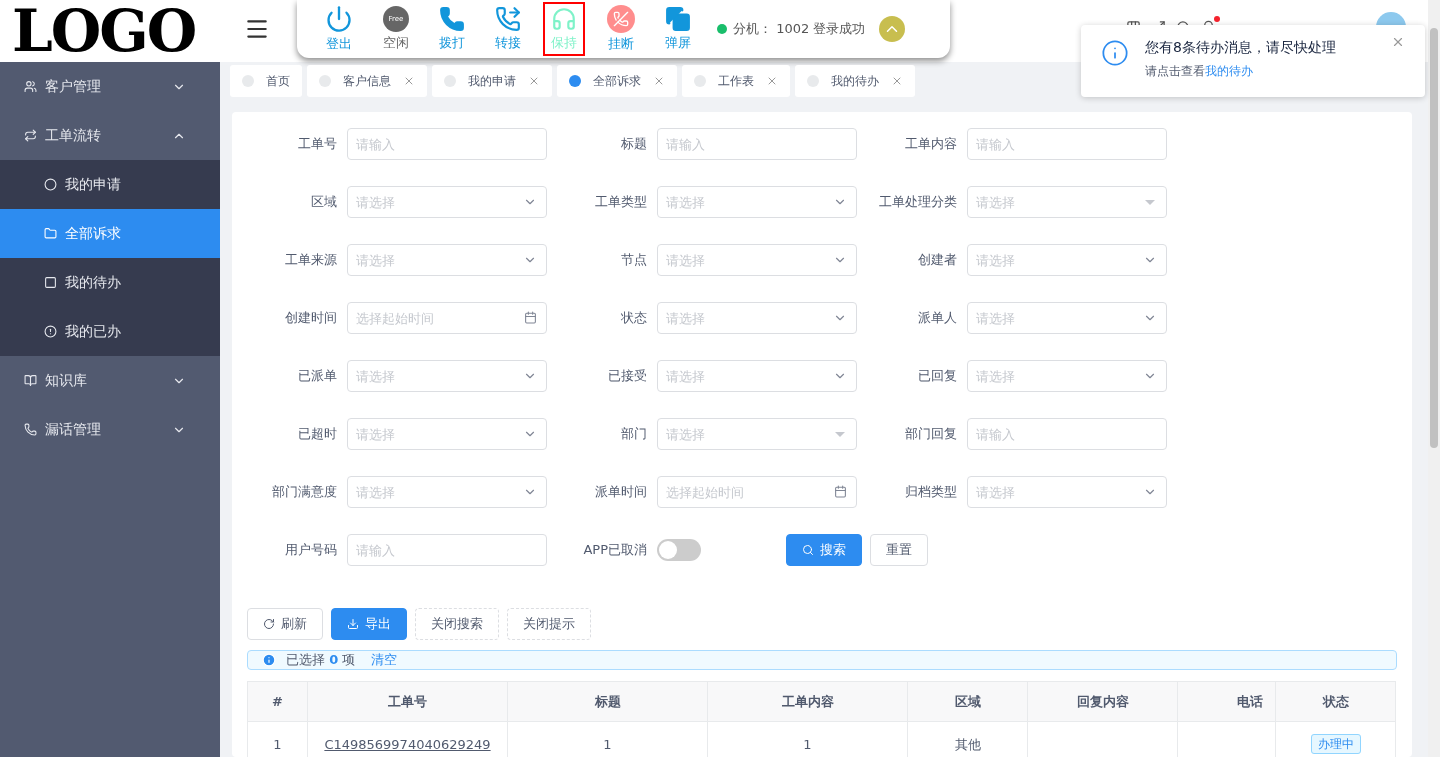 Image resolution: width=1440 pixels, height=757 pixels. What do you see at coordinates (1175, 71) in the screenshot?
I see `notification-text: 请点击查看` at bounding box center [1175, 71].